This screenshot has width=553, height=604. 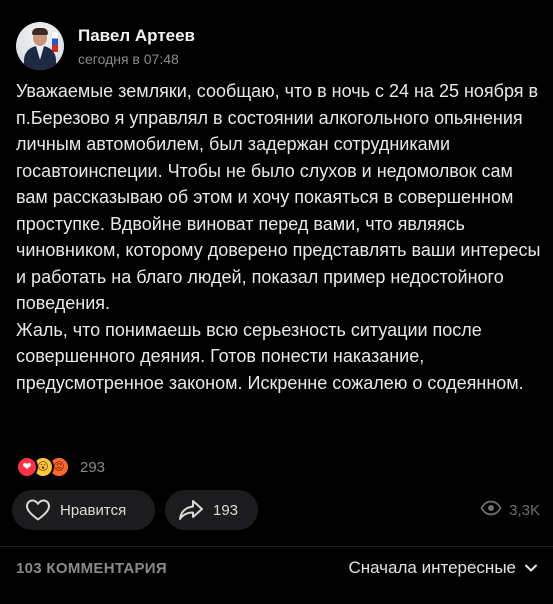 What do you see at coordinates (38, 510) in the screenshot?
I see `heart-outline-icon` at bounding box center [38, 510].